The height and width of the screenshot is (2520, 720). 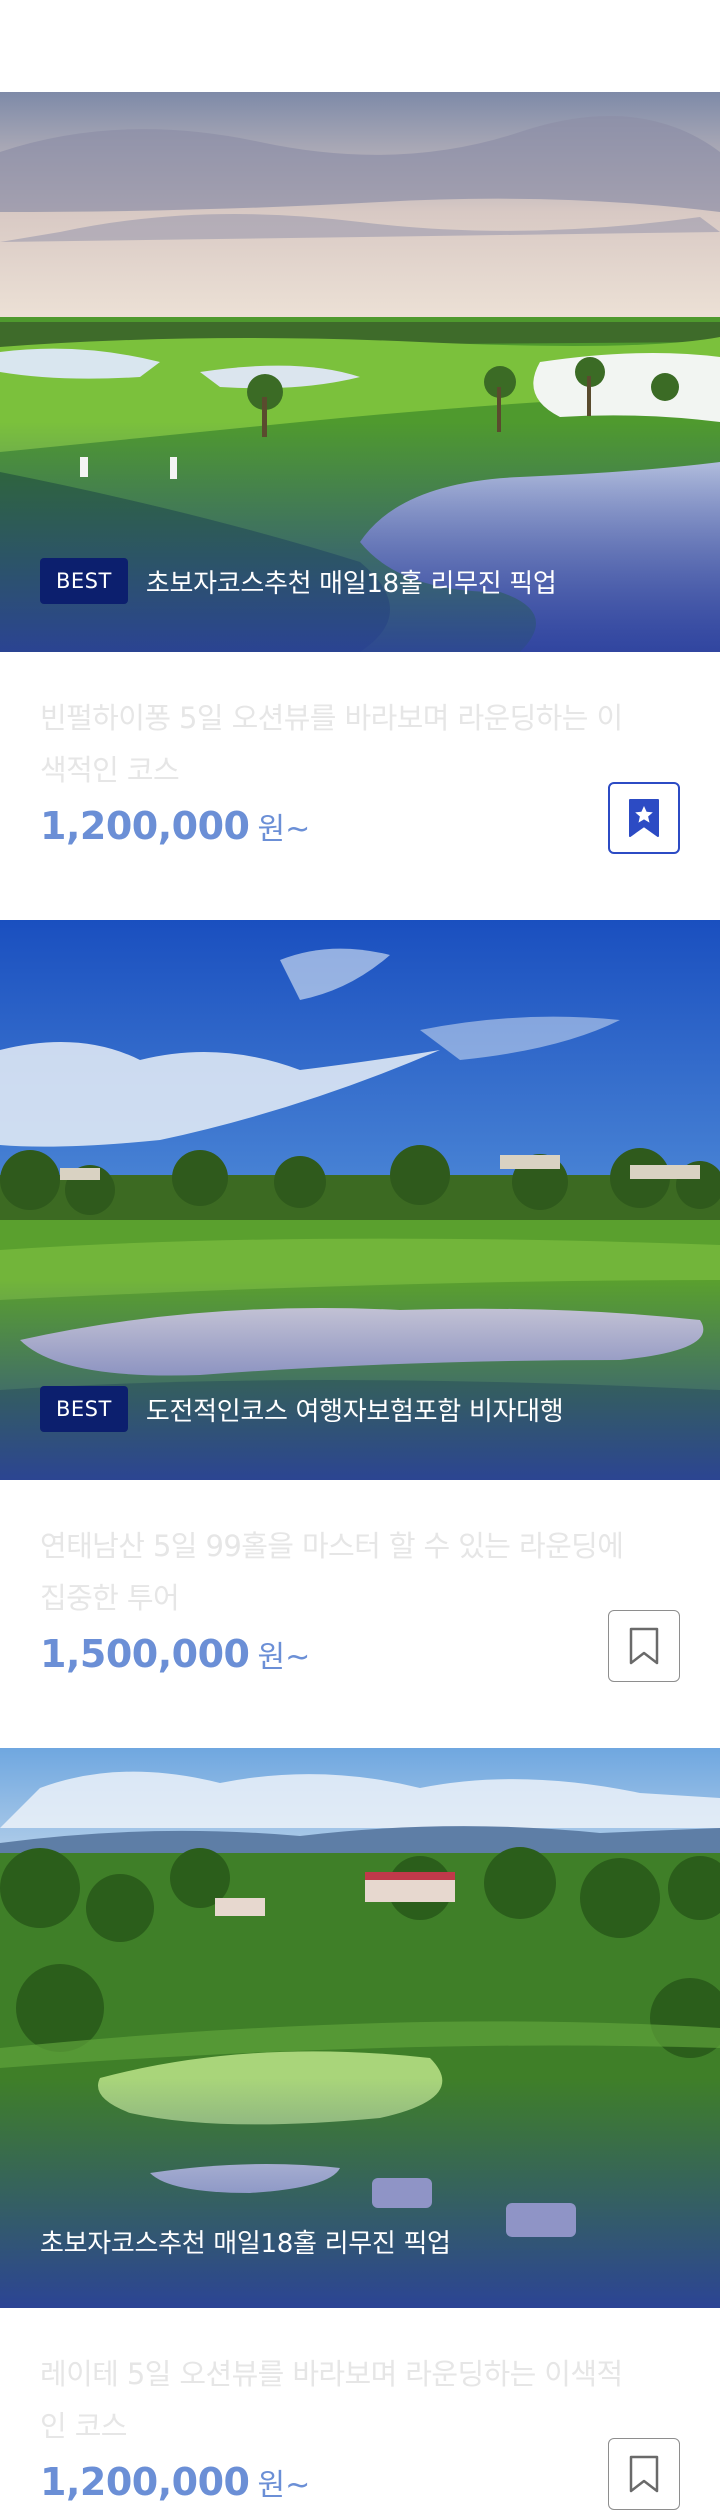 I want to click on tag-row: 초보자코스추천 매일18홀 리무진 픽업, so click(x=245, y=2241).